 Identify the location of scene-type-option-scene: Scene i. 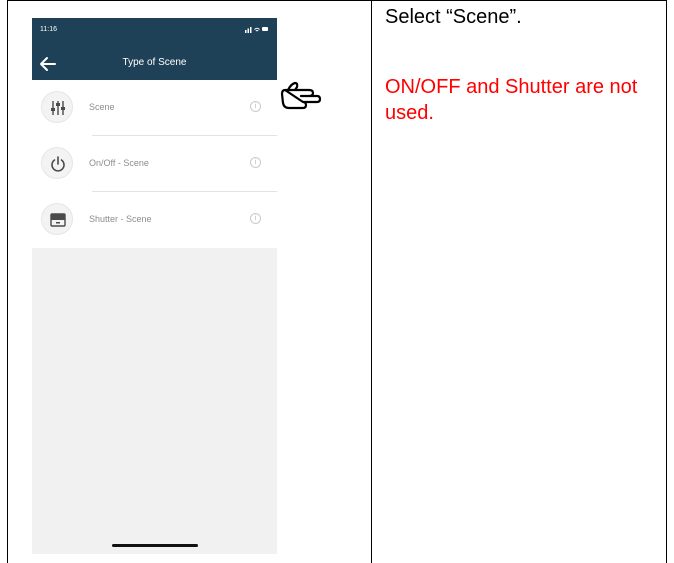
(154, 108).